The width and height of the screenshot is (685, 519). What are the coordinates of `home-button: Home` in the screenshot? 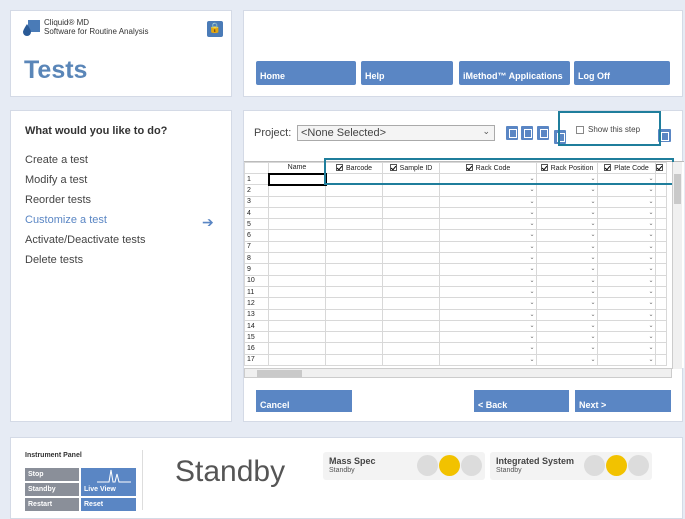 It's located at (306, 73).